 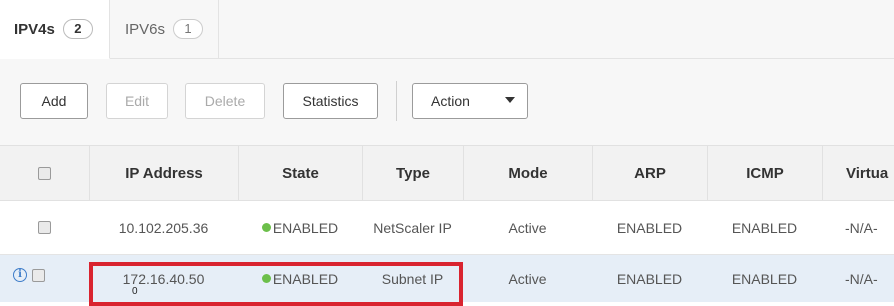 What do you see at coordinates (764, 173) in the screenshot?
I see `column-header-icmp: ICMP` at bounding box center [764, 173].